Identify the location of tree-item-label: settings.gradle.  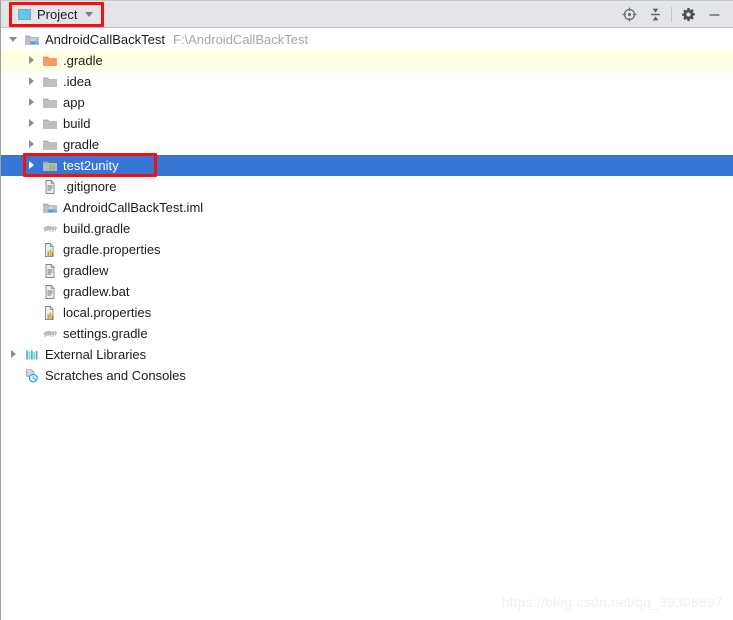
(105, 333).